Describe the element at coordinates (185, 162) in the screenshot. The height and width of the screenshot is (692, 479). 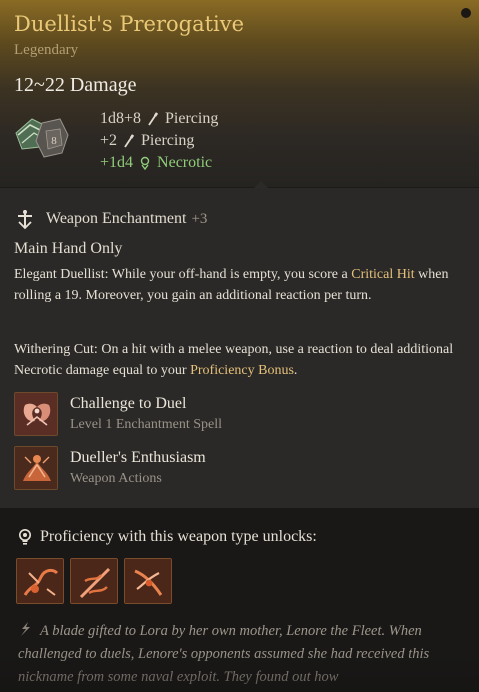
I see `damage-type: Necrotic` at that location.